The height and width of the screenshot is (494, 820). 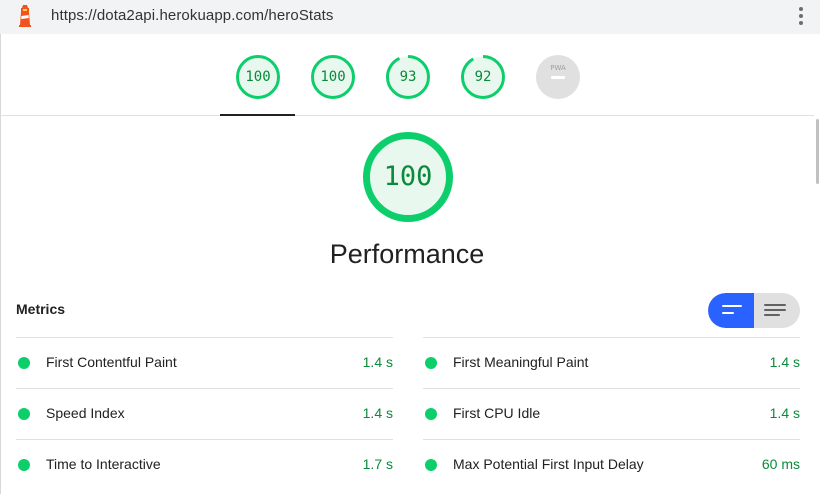 I want to click on gauge-tab-performance: 100, so click(x=258, y=77).